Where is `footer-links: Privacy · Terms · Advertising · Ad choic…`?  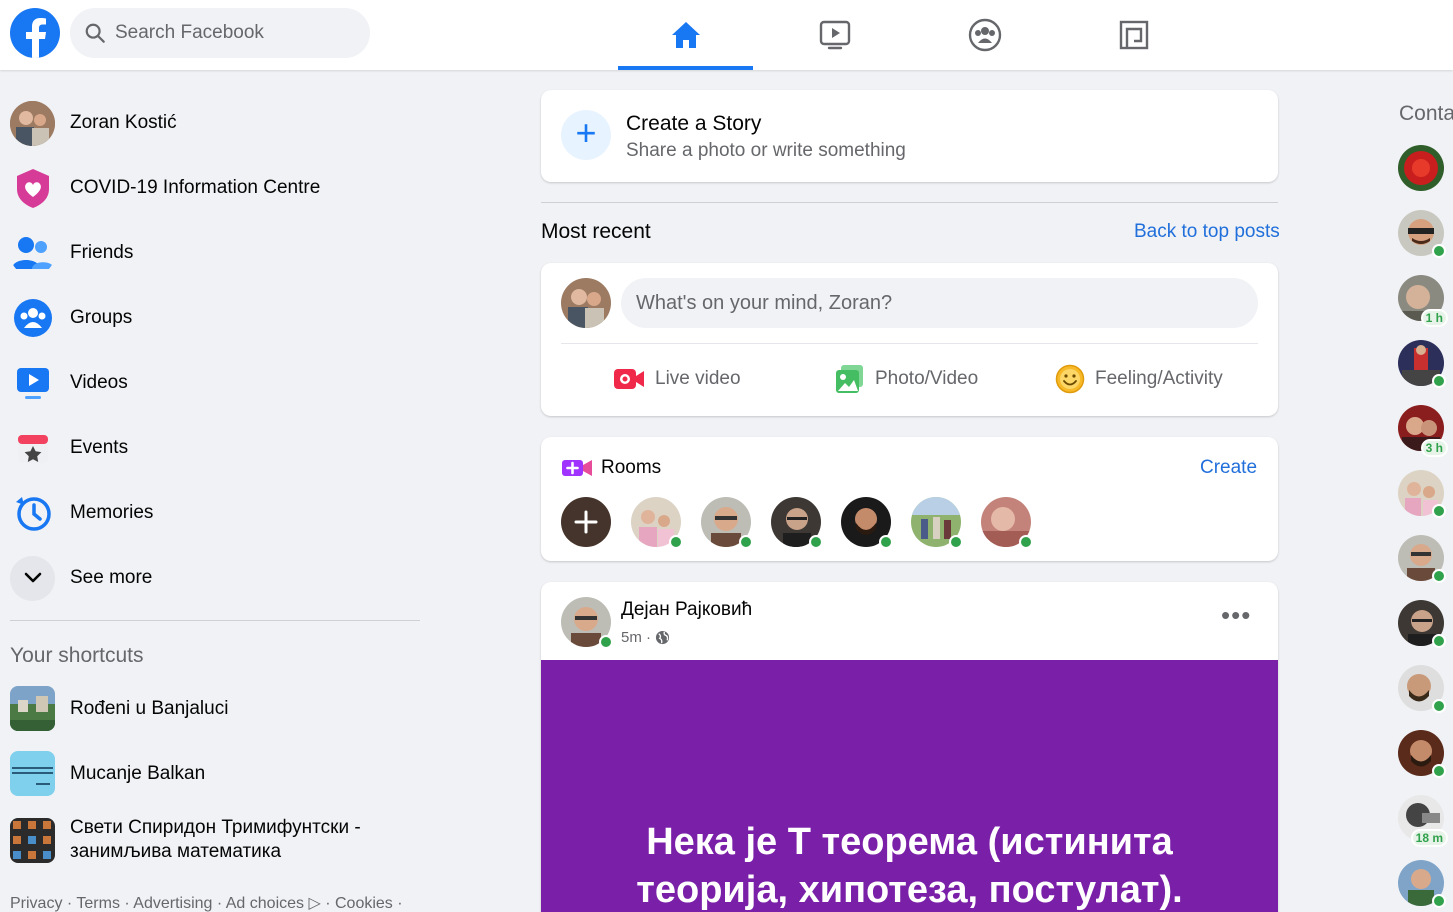 footer-links: Privacy · Terms · Advertising · Ad choic… is located at coordinates (206, 902).